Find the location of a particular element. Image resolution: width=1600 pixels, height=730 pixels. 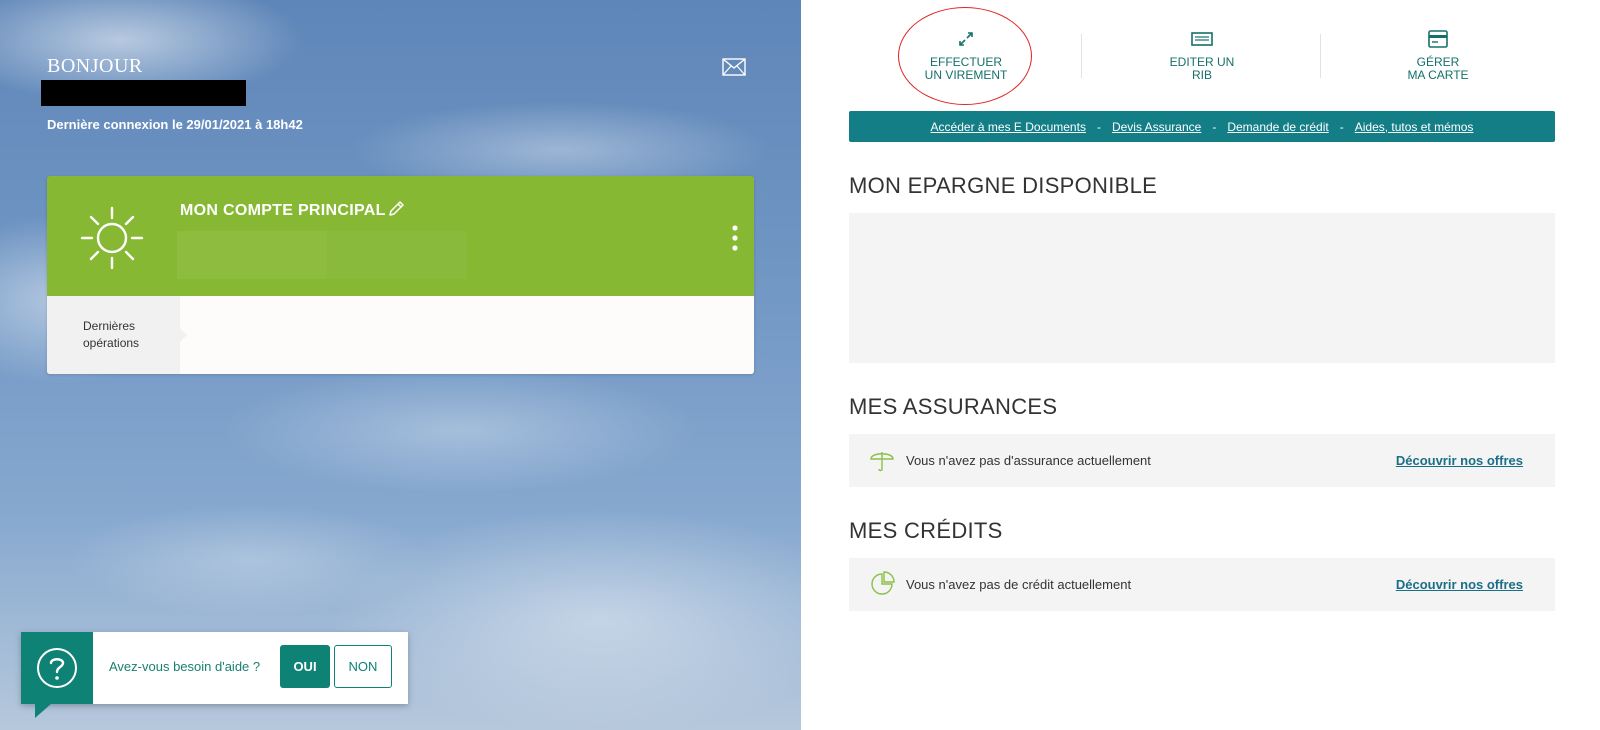

last-login: Dernière connexion le 29/01/2021 à 18h42 is located at coordinates (175, 124).